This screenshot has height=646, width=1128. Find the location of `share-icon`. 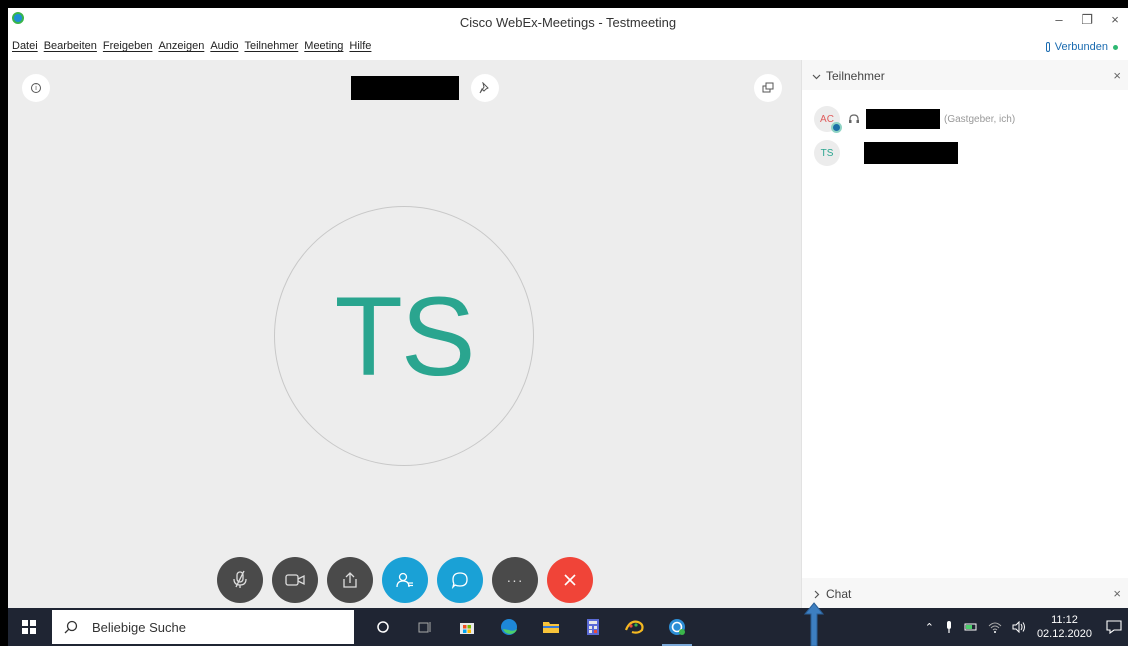

share-icon is located at coordinates (350, 580).